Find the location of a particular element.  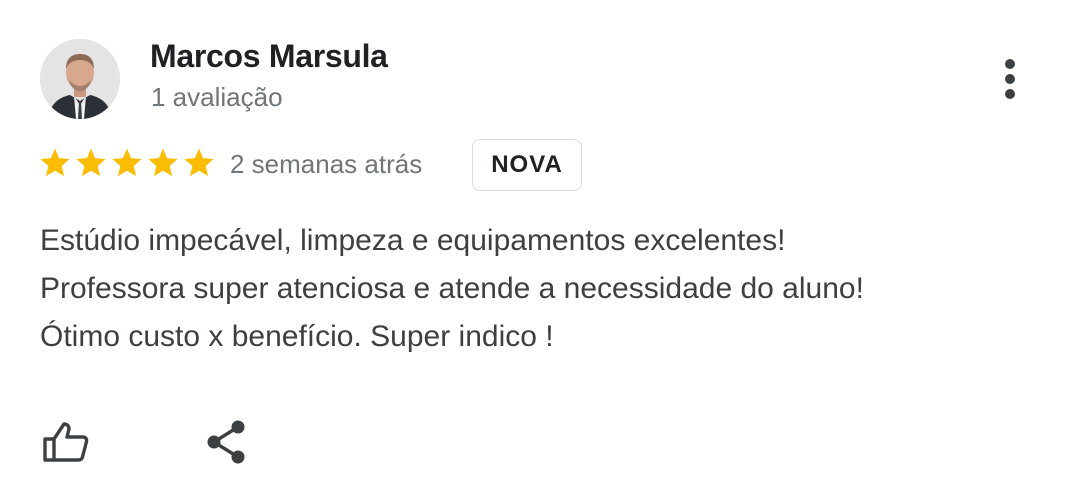

more-options-button is located at coordinates (1010, 79).